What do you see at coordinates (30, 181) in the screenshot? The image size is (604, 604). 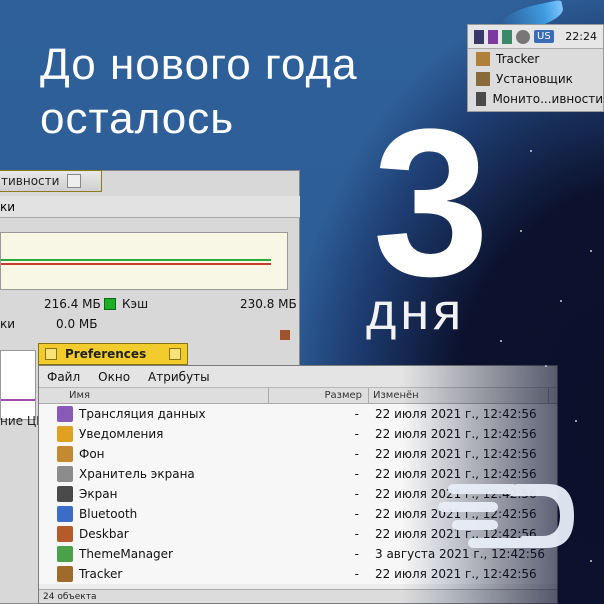 I see `window-title: тивности` at bounding box center [30, 181].